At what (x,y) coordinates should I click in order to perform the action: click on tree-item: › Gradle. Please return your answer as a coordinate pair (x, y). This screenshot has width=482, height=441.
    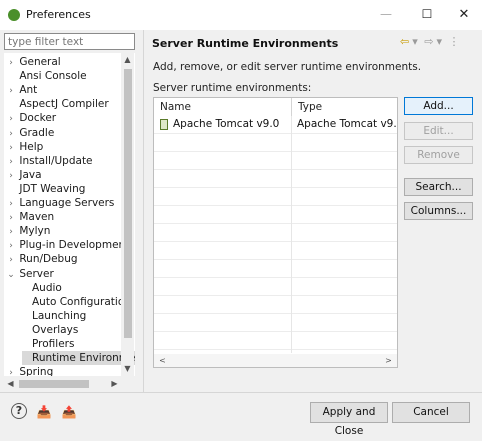
    Looking at the image, I should click on (70, 133).